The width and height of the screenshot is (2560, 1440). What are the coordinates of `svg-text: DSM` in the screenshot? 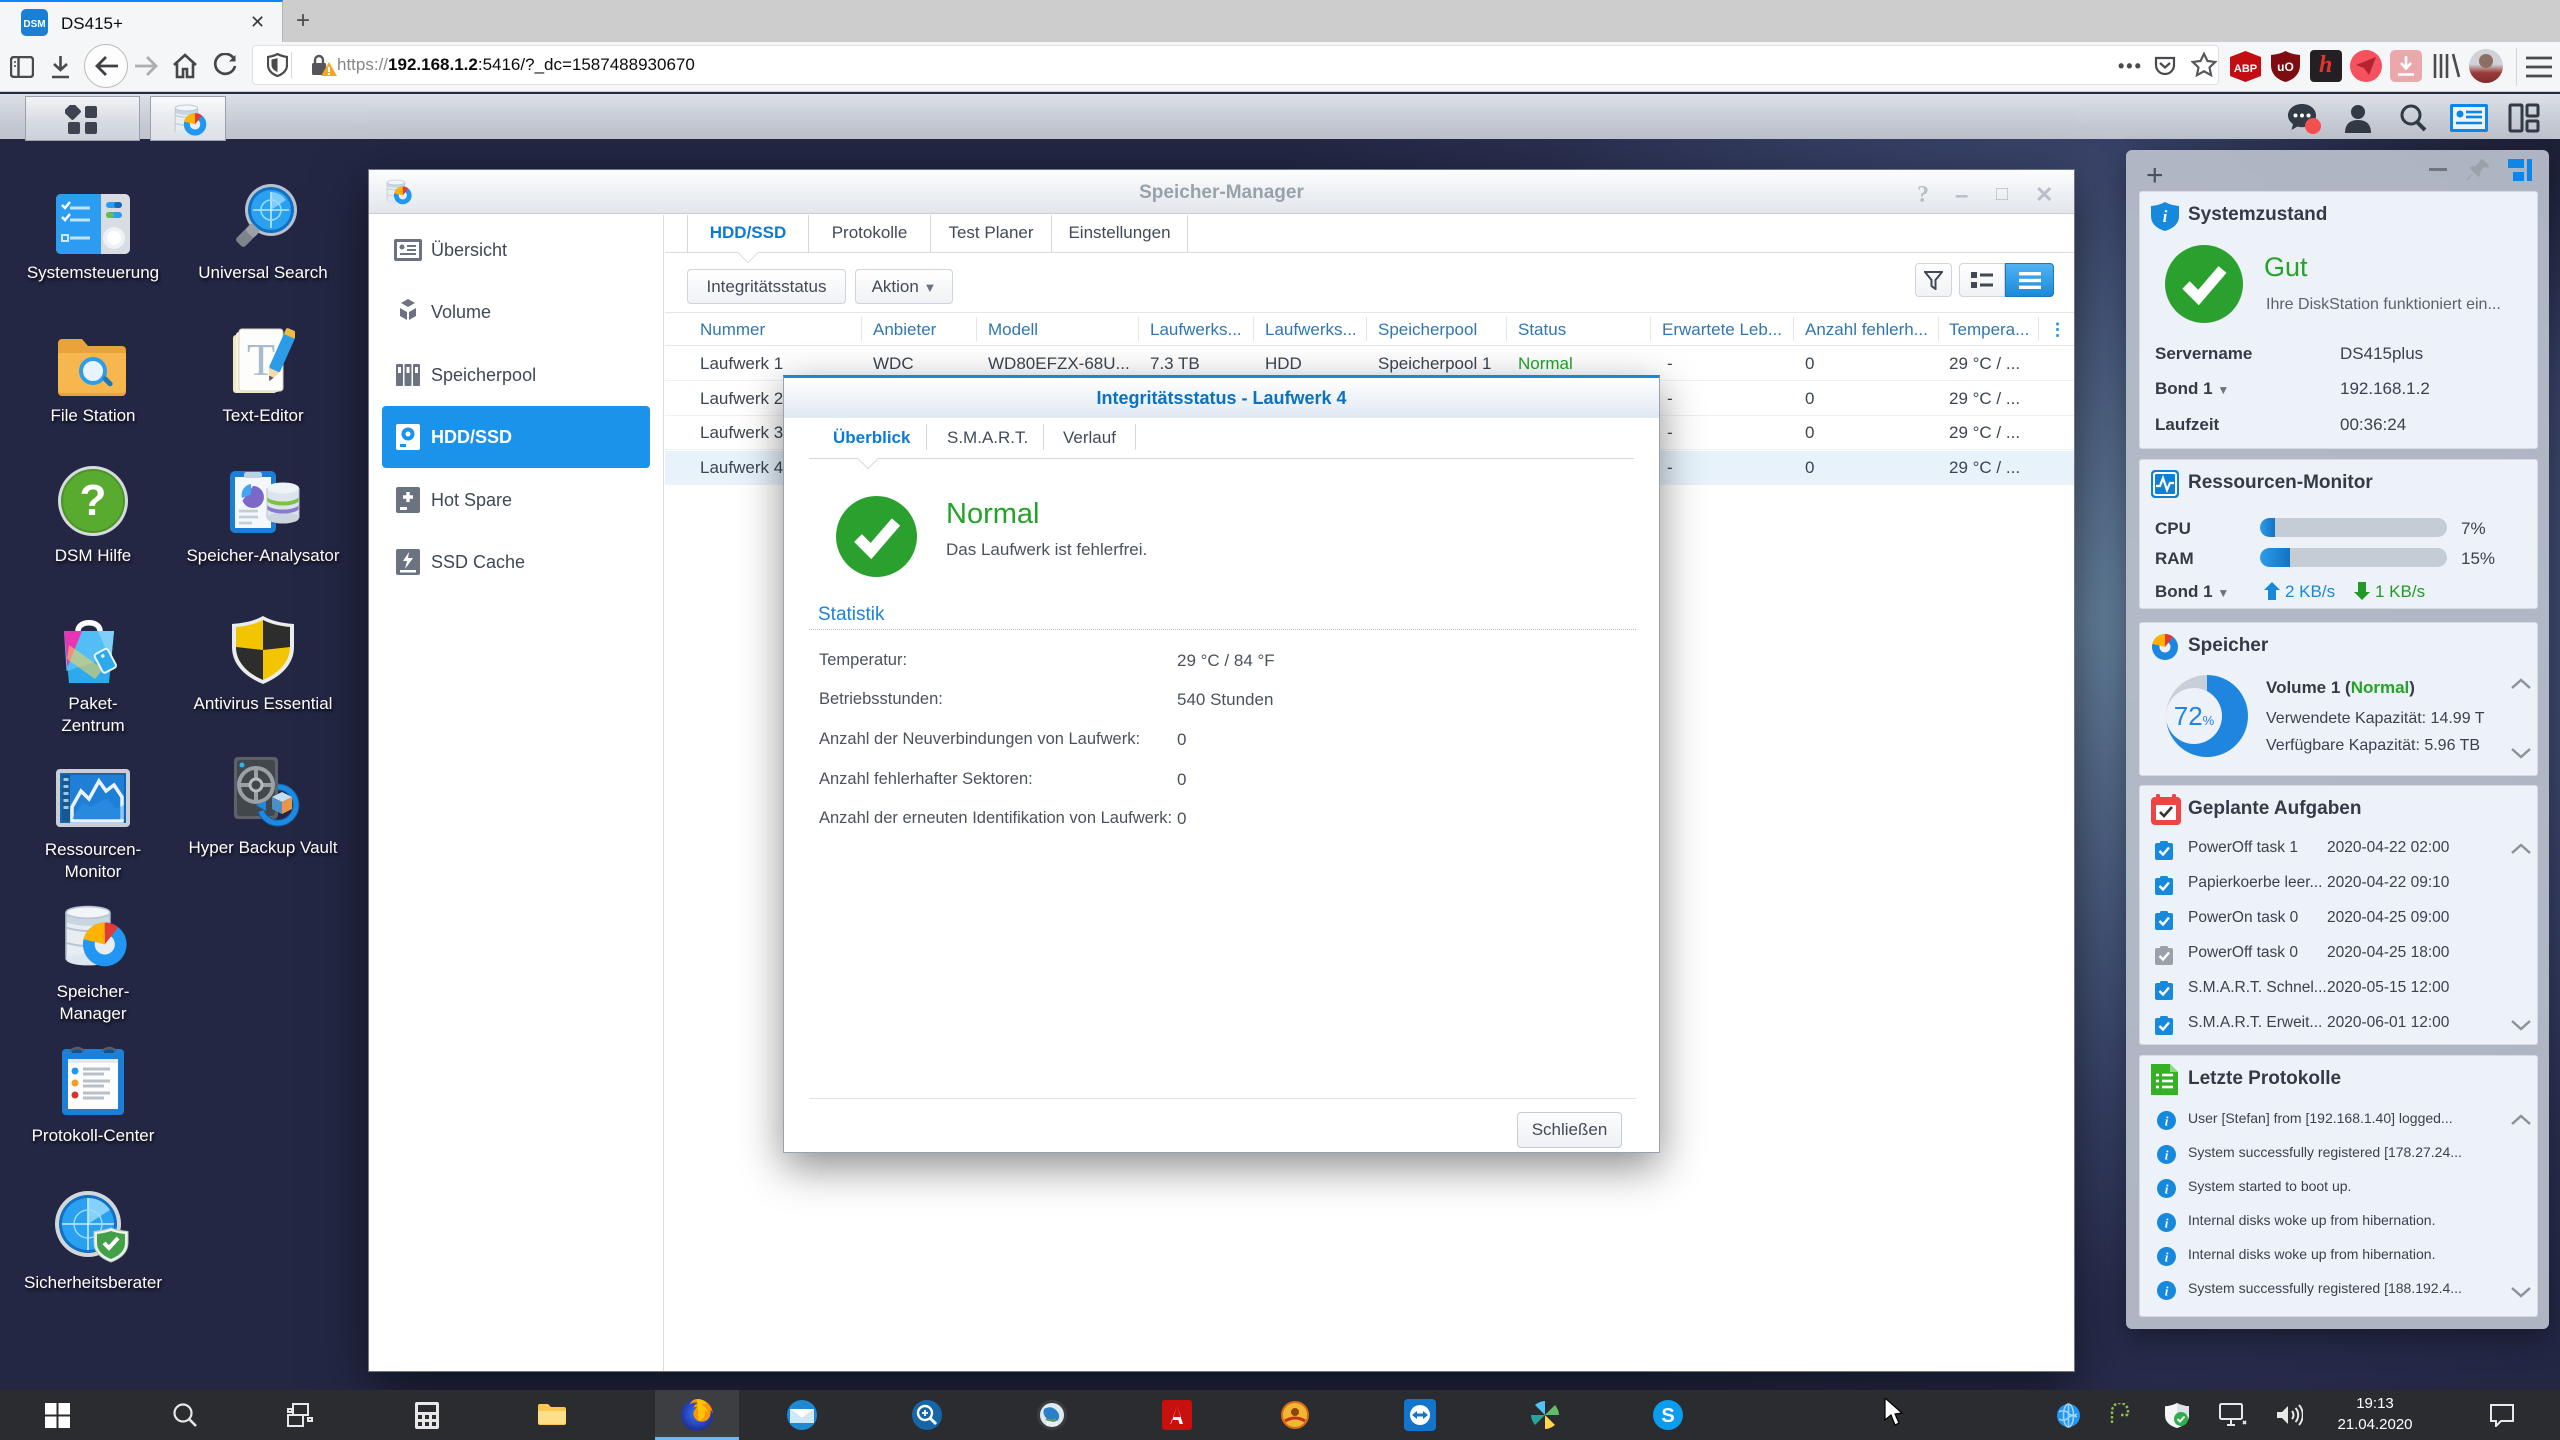 It's located at (34, 24).